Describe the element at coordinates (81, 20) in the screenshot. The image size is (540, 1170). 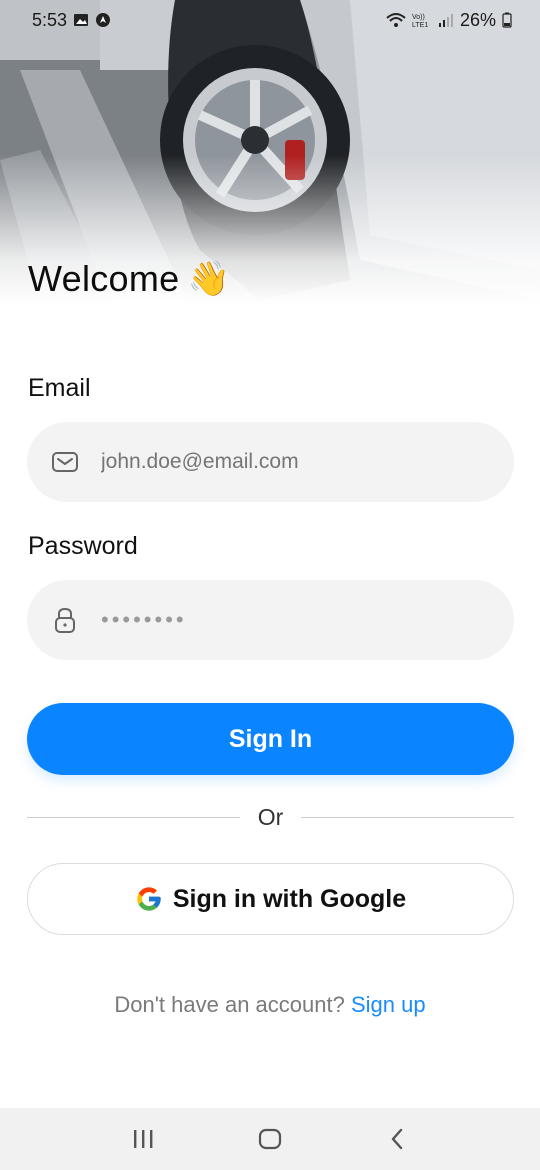
I see `gallery-icon` at that location.